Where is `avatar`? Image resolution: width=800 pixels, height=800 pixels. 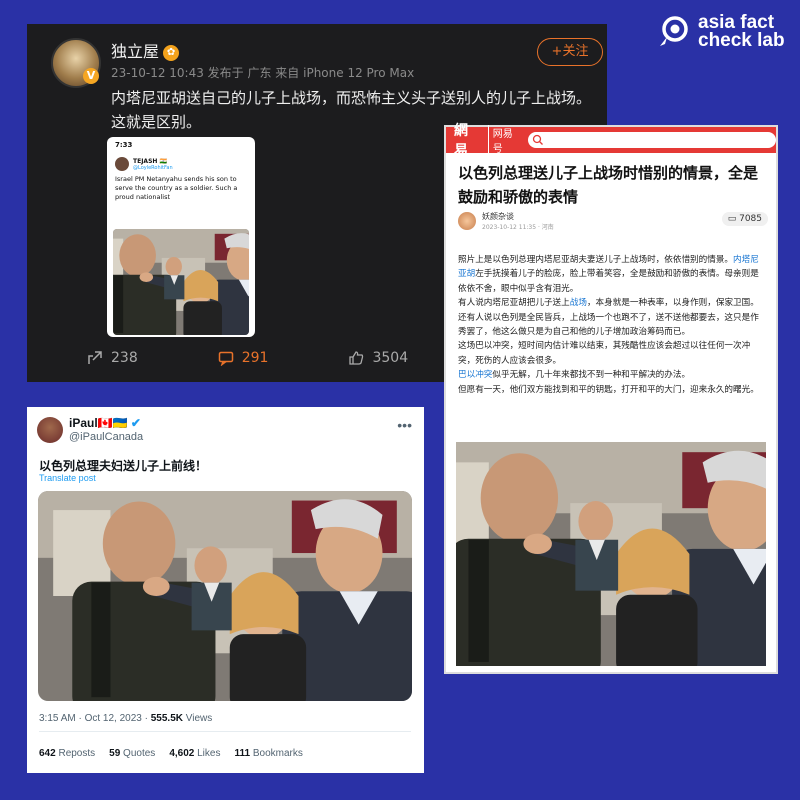 avatar is located at coordinates (50, 430).